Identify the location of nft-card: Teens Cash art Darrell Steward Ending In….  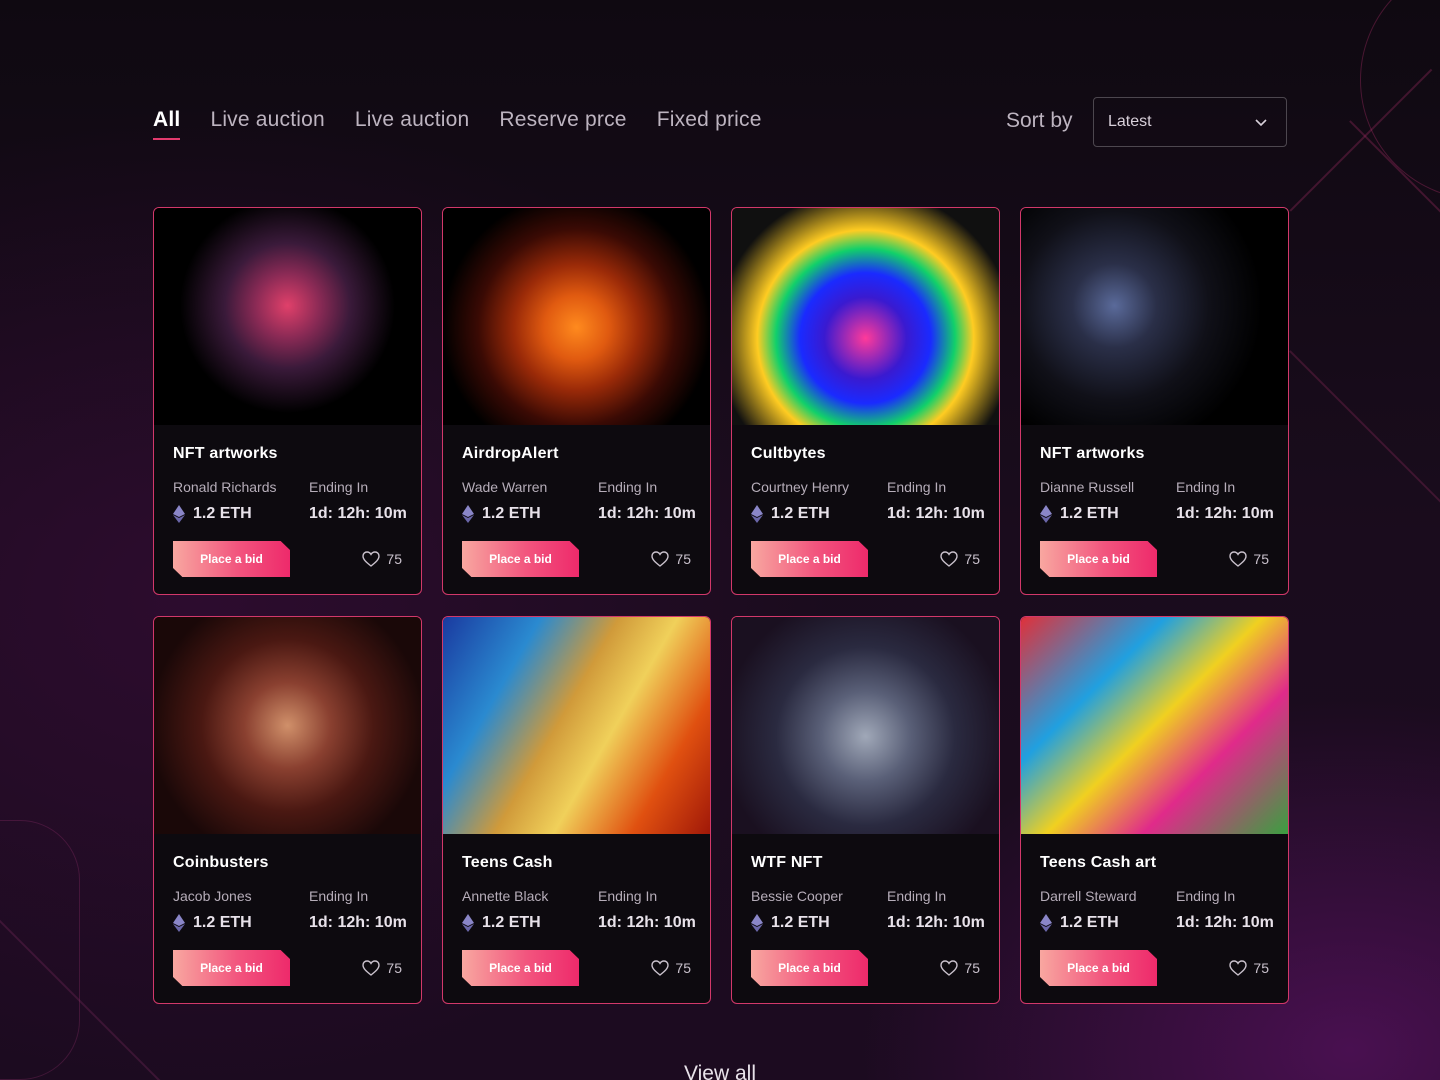
(1154, 810).